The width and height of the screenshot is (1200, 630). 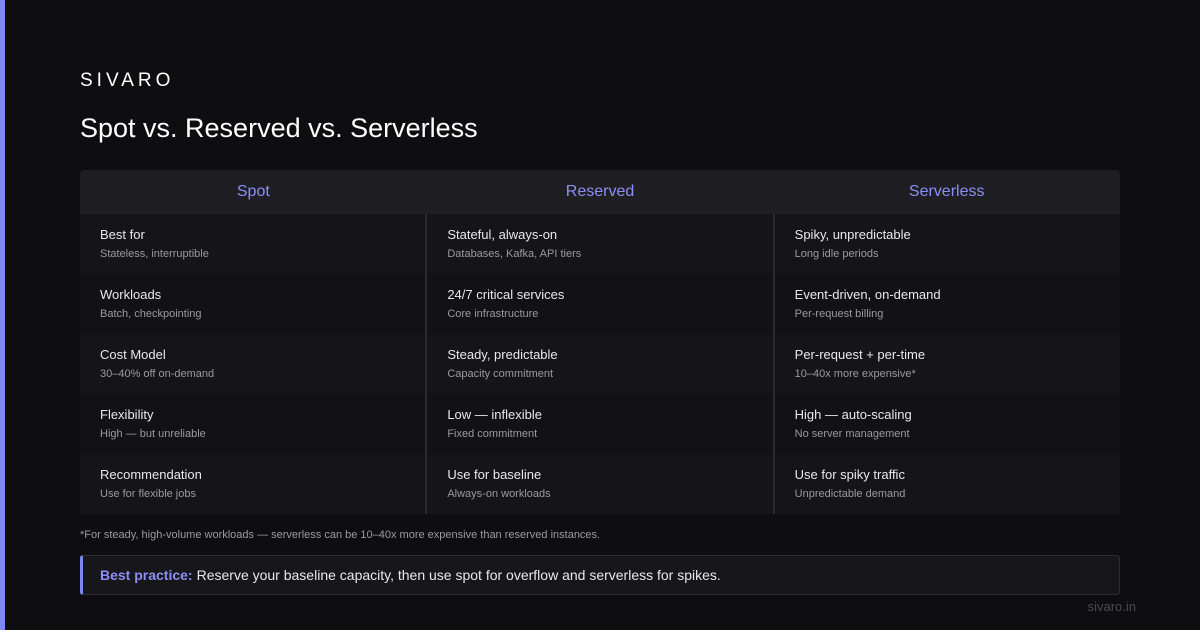 What do you see at coordinates (853, 414) in the screenshot?
I see `cell-main: High — auto-scaling` at bounding box center [853, 414].